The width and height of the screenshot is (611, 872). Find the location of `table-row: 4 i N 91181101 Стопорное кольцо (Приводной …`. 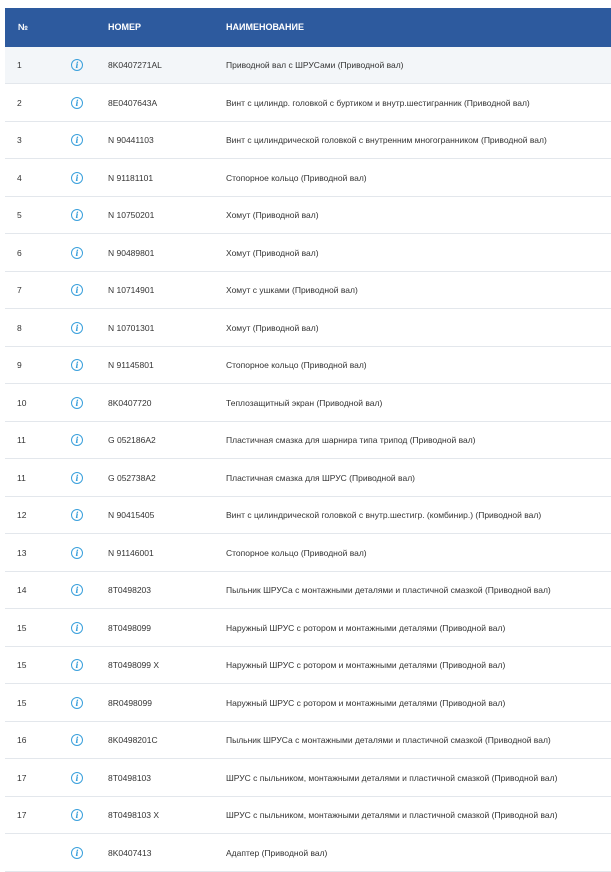

table-row: 4 i N 91181101 Стопорное кольцо (Приводной … is located at coordinates (308, 178).